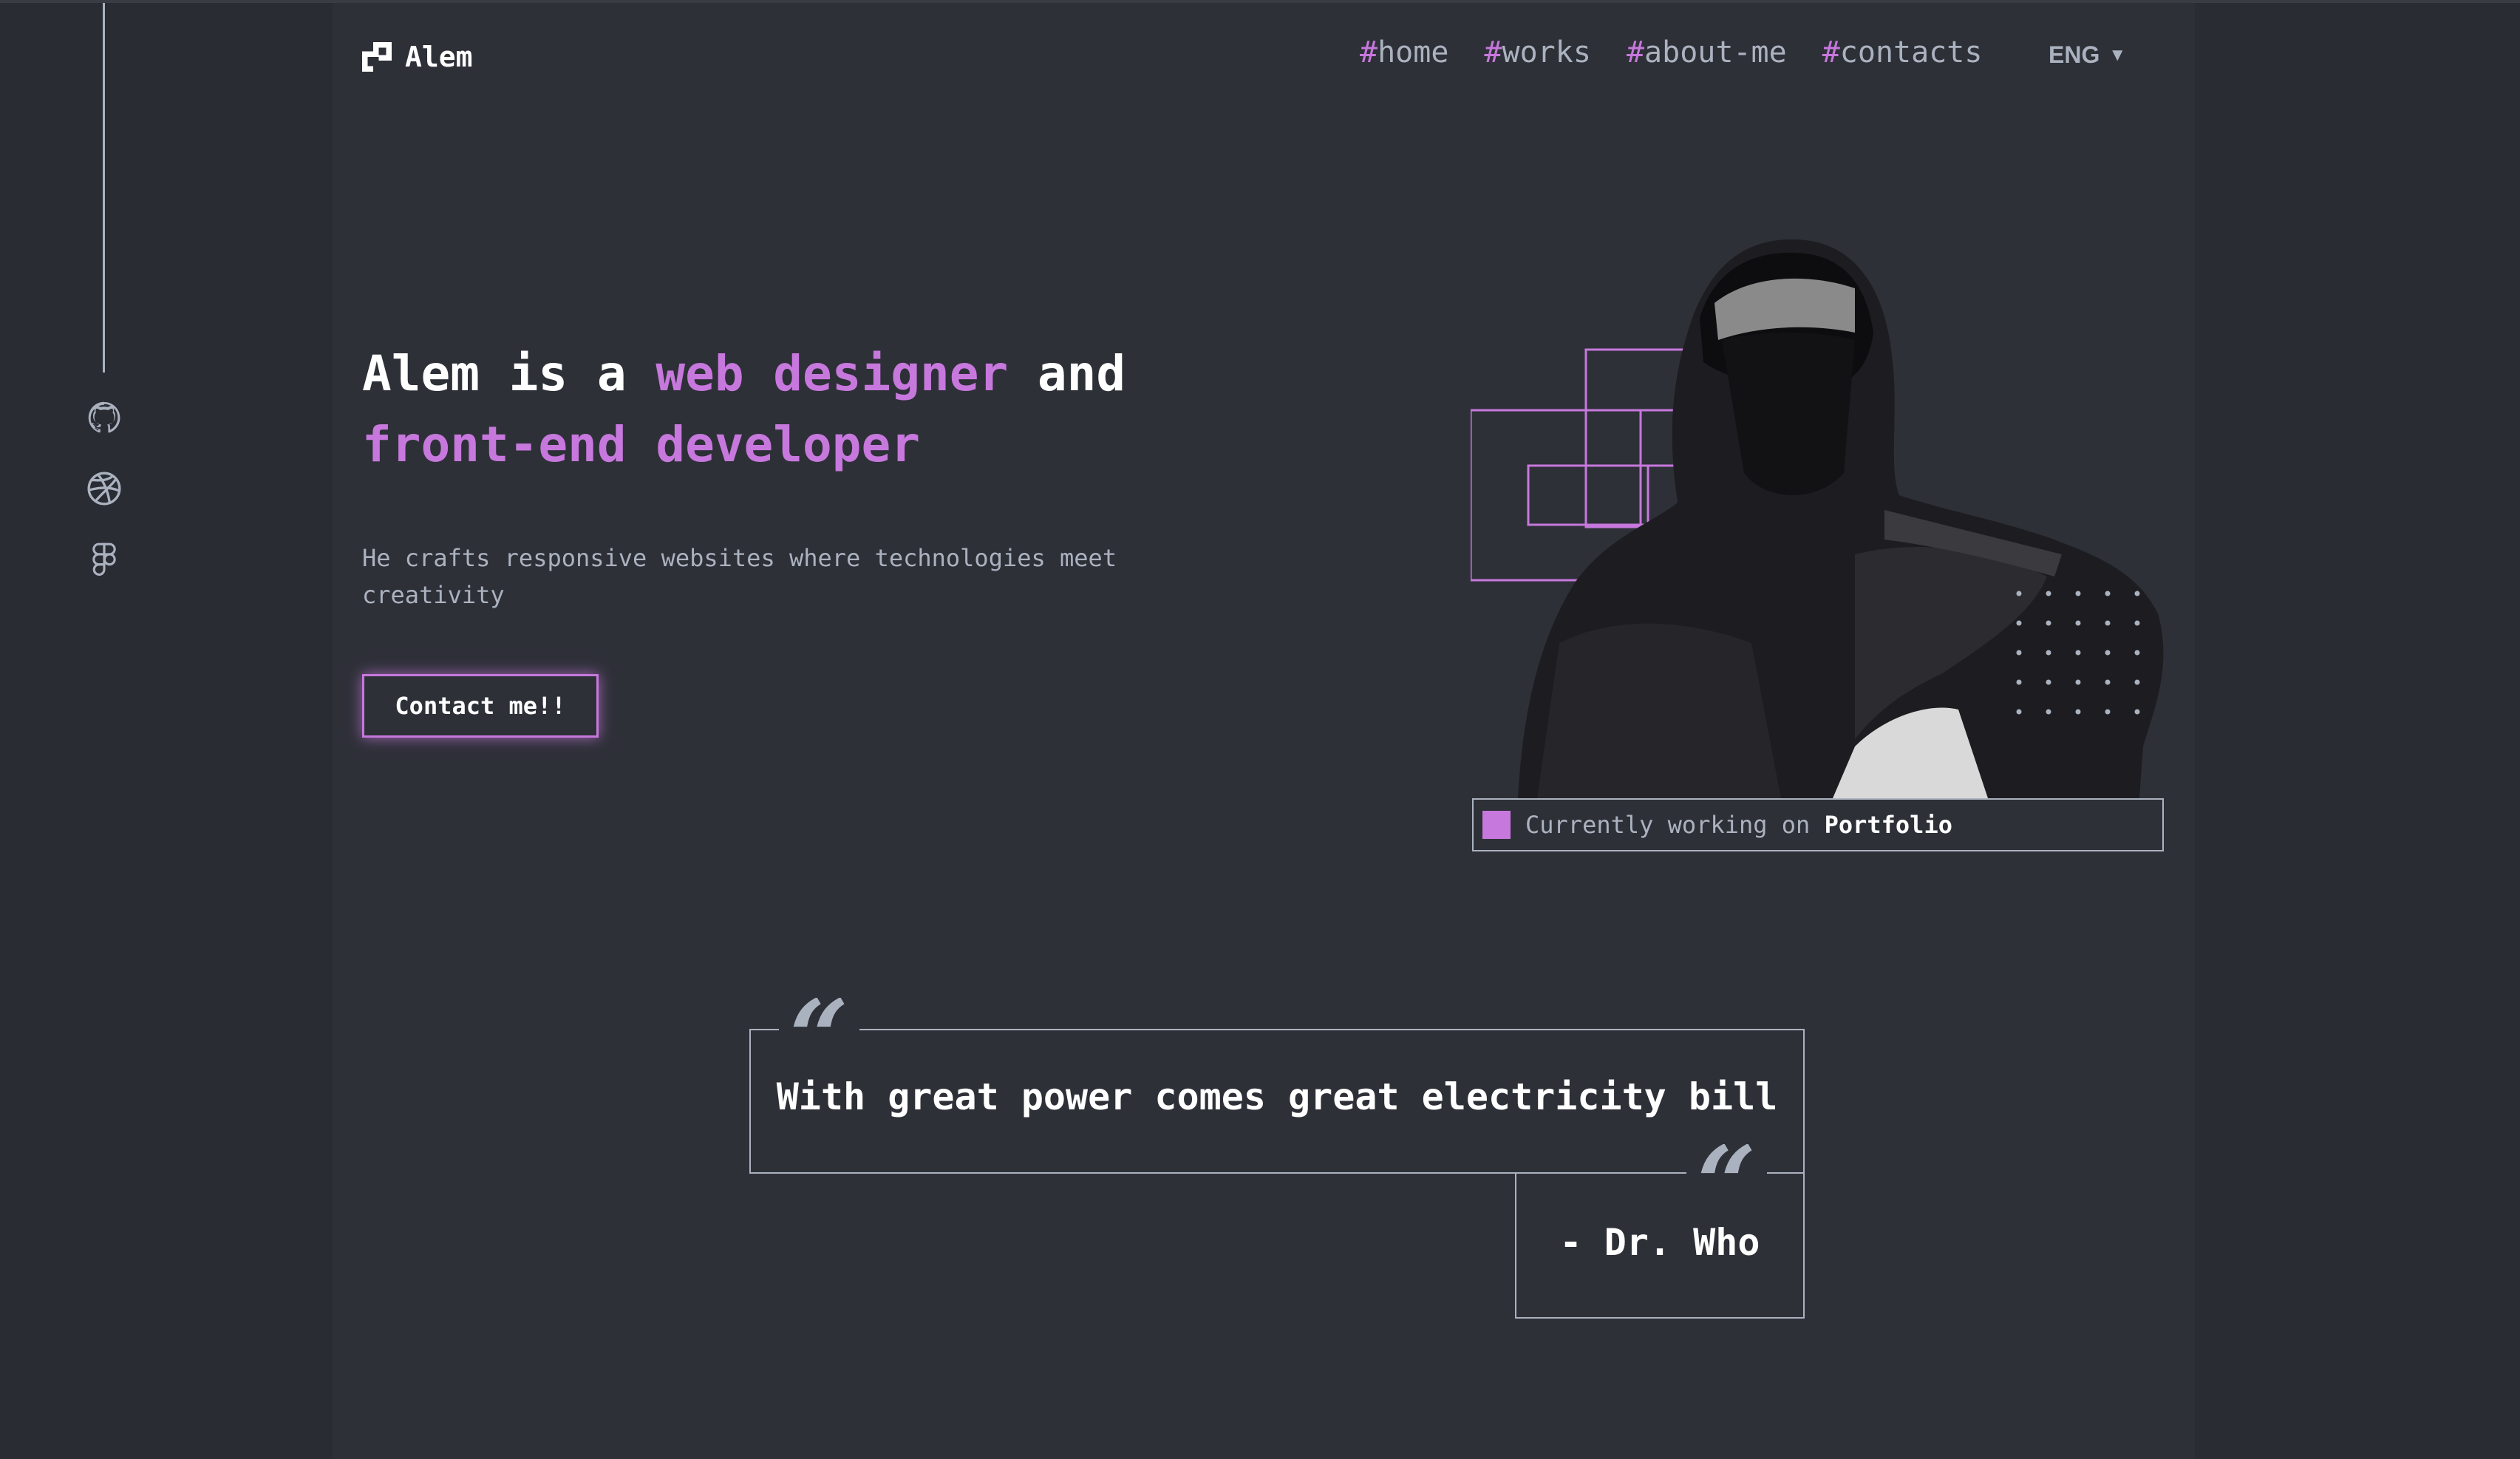 The image size is (2520, 1459). What do you see at coordinates (439, 57) in the screenshot?
I see `site-name: Alem` at bounding box center [439, 57].